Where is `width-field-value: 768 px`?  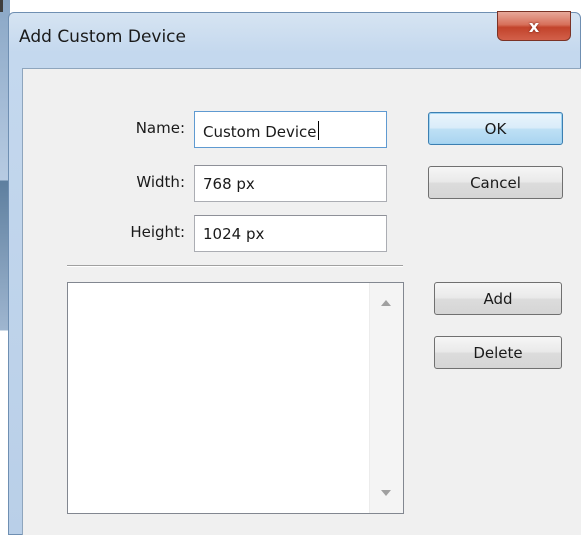 width-field-value: 768 px is located at coordinates (229, 184).